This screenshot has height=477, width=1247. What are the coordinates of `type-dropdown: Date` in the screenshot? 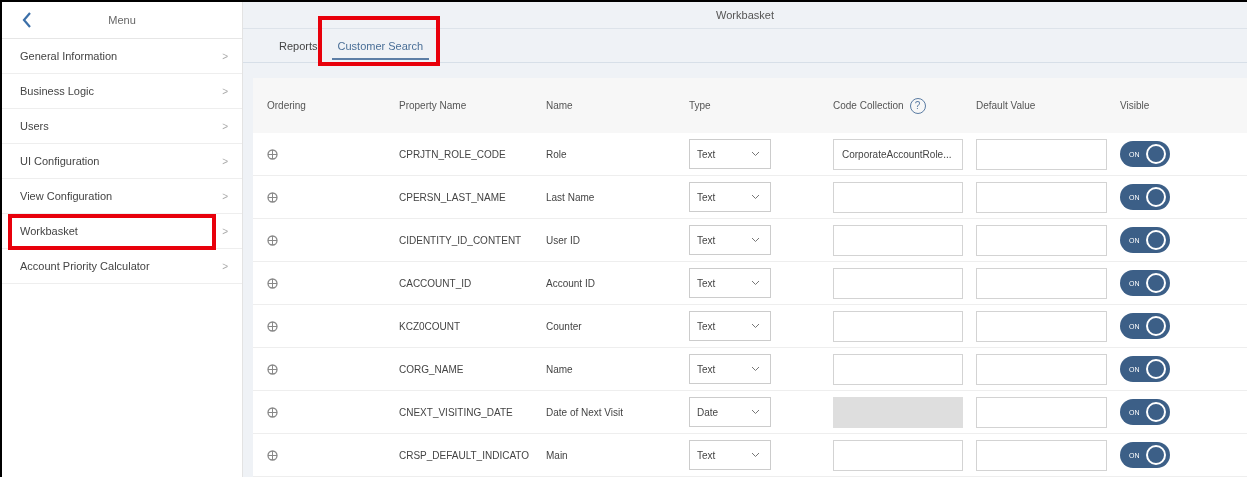 It's located at (730, 412).